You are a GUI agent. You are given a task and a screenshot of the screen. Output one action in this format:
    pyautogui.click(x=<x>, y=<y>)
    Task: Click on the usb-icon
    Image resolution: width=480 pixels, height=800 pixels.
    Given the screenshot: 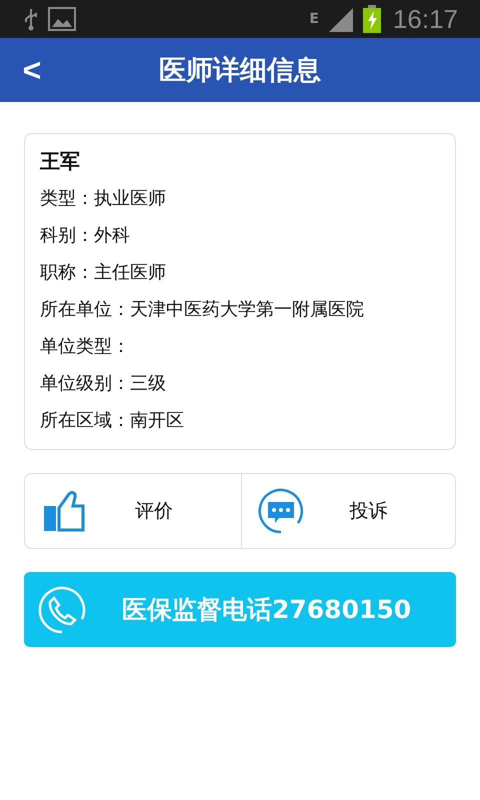 What is the action you would take?
    pyautogui.click(x=31, y=19)
    